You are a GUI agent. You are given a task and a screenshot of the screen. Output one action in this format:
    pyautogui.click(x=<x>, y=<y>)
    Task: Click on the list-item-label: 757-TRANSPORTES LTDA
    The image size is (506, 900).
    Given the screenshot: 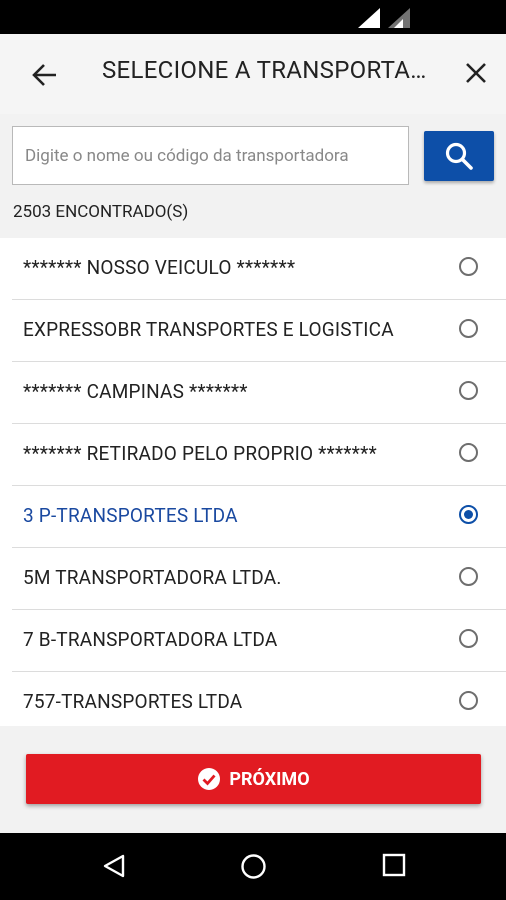 What is the action you would take?
    pyautogui.click(x=133, y=701)
    